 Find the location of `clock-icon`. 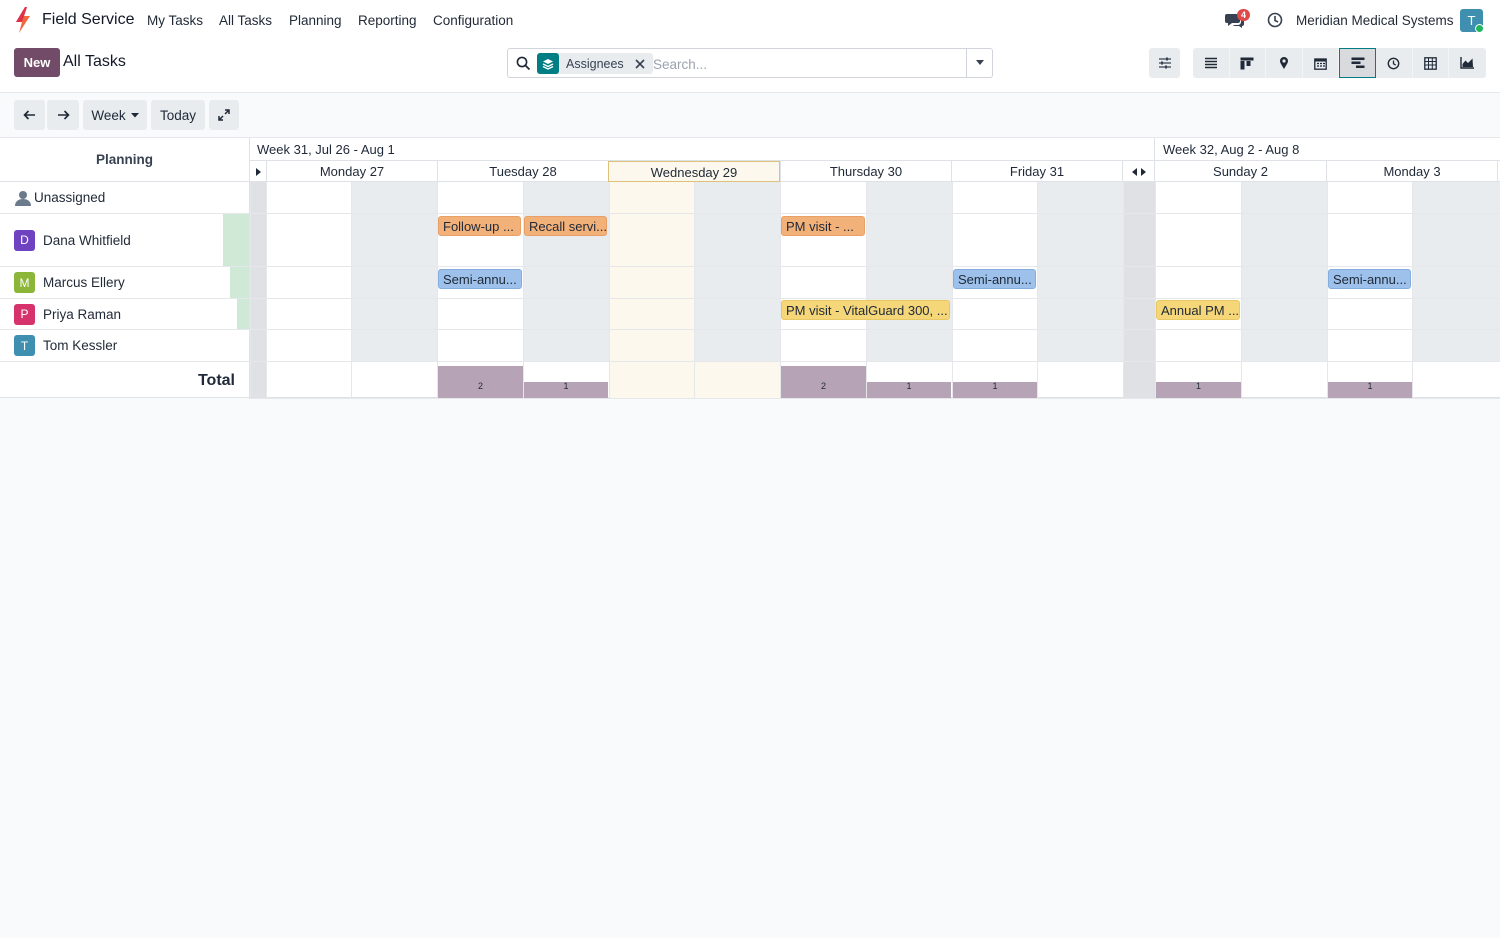

clock-icon is located at coordinates (1275, 20).